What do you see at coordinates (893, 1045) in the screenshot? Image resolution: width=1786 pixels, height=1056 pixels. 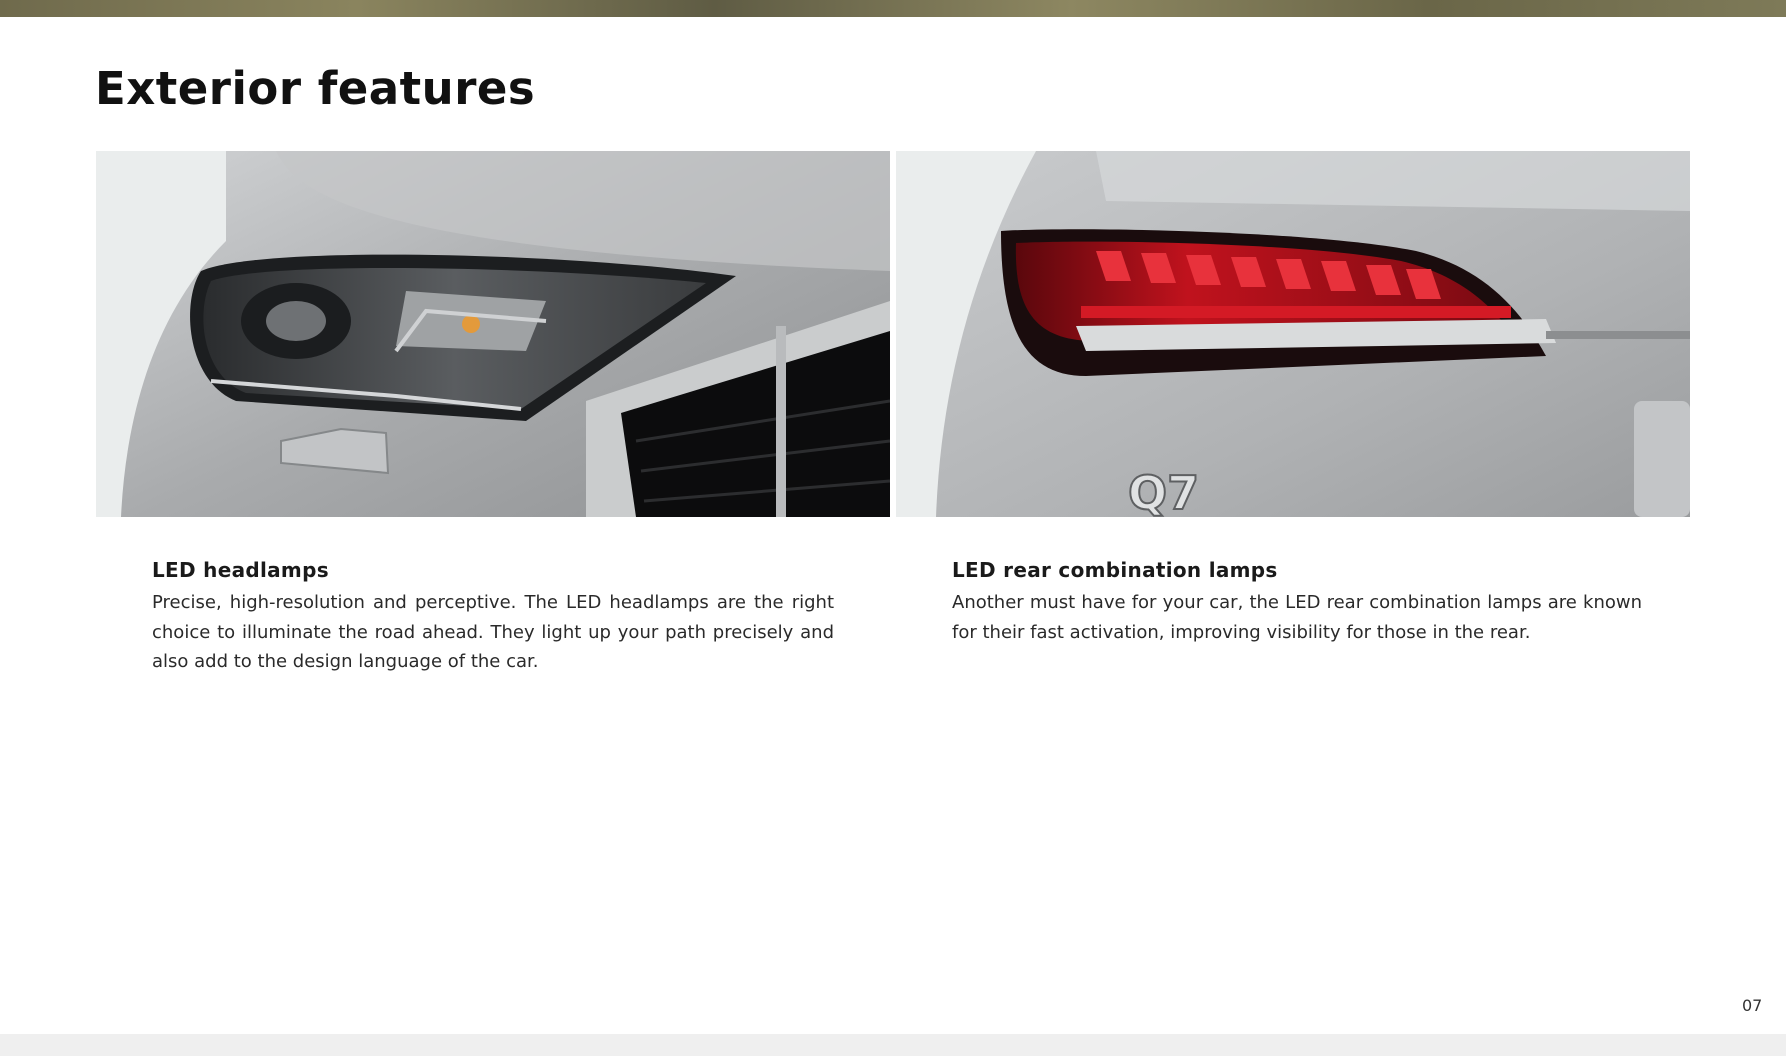 I see `bottom-bar` at bounding box center [893, 1045].